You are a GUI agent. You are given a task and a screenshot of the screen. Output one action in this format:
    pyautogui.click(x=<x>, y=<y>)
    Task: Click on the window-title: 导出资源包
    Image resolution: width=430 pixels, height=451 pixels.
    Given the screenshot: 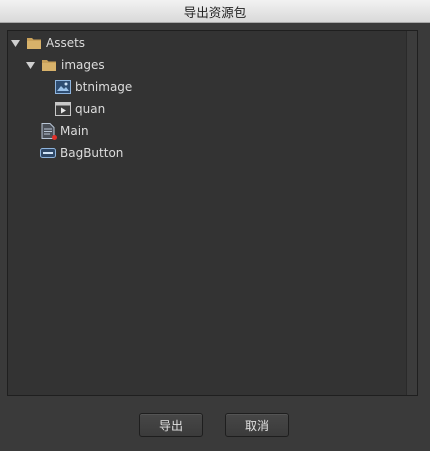 What is the action you would take?
    pyautogui.click(x=215, y=12)
    